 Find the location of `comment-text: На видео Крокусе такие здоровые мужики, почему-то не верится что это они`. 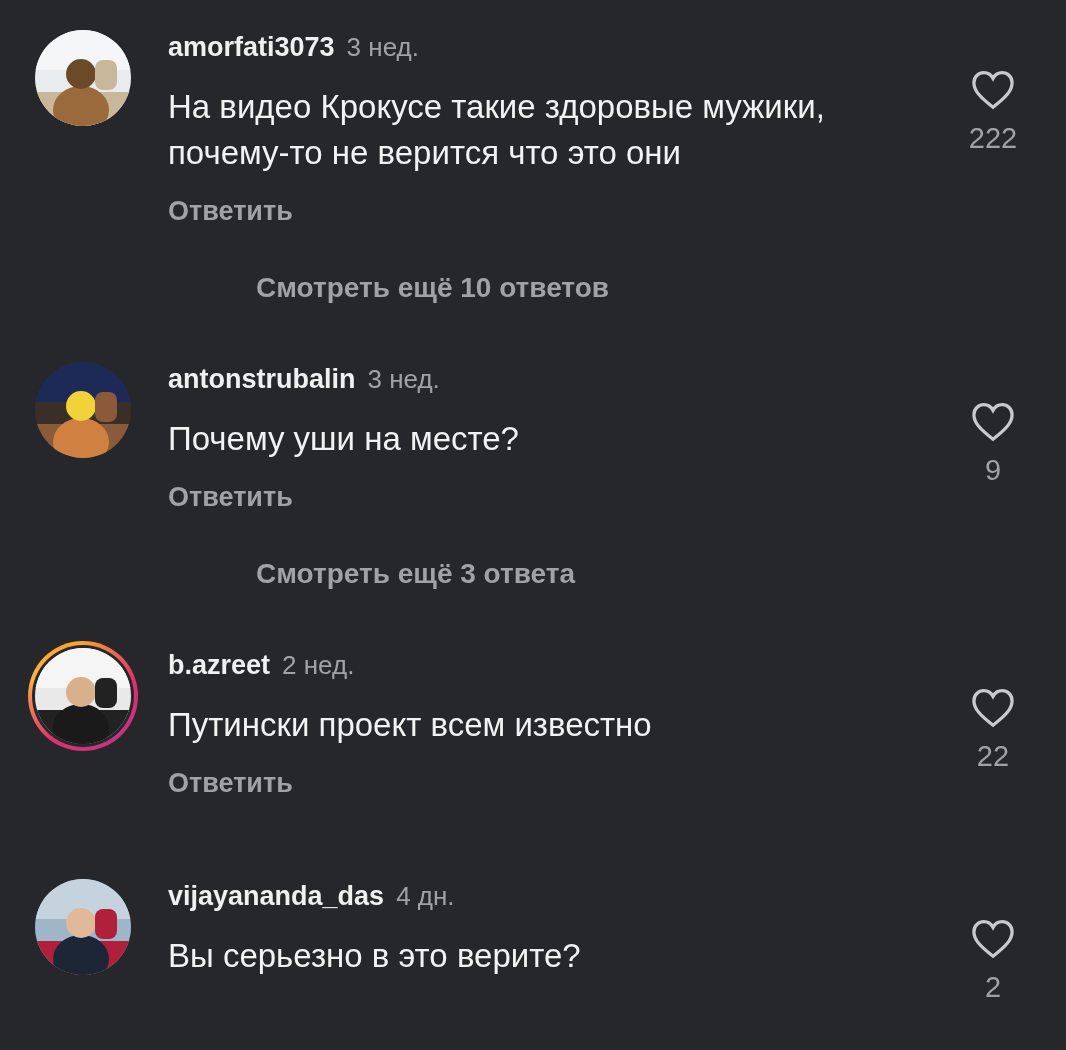

comment-text: На видео Крокусе такие здоровые мужики, почему-то не верится что это они is located at coordinates (497, 130).